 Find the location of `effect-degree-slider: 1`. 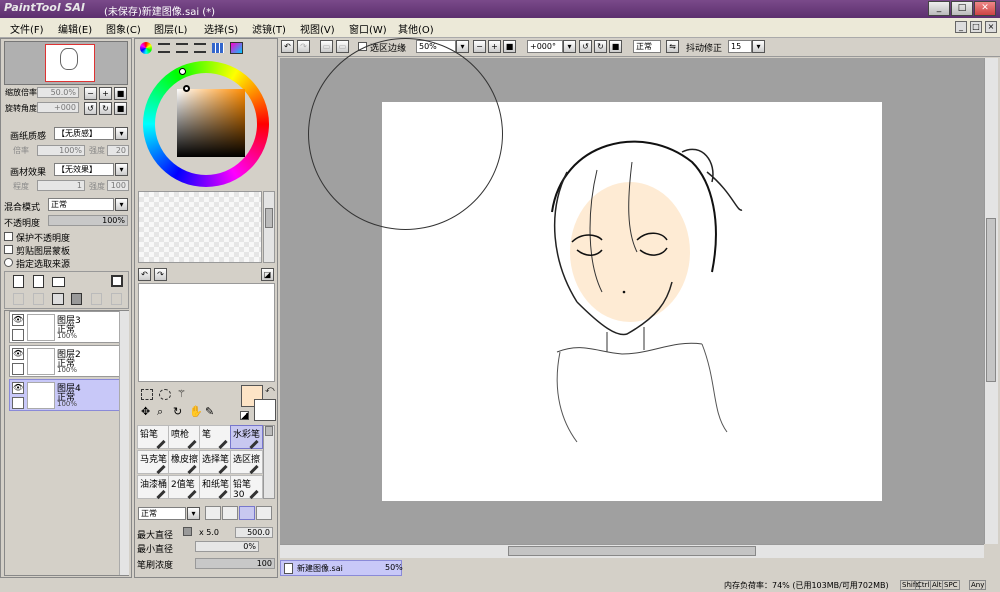

effect-degree-slider: 1 is located at coordinates (61, 185).